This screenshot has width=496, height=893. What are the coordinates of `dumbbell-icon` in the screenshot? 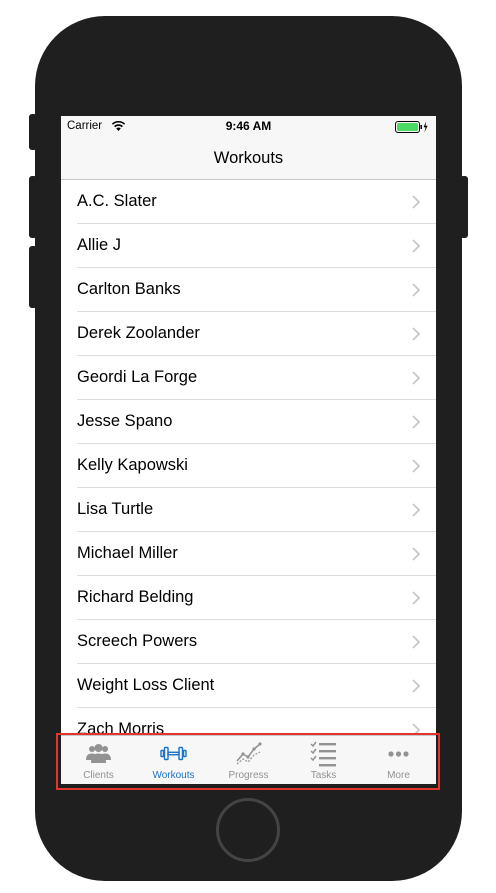 It's located at (173, 753).